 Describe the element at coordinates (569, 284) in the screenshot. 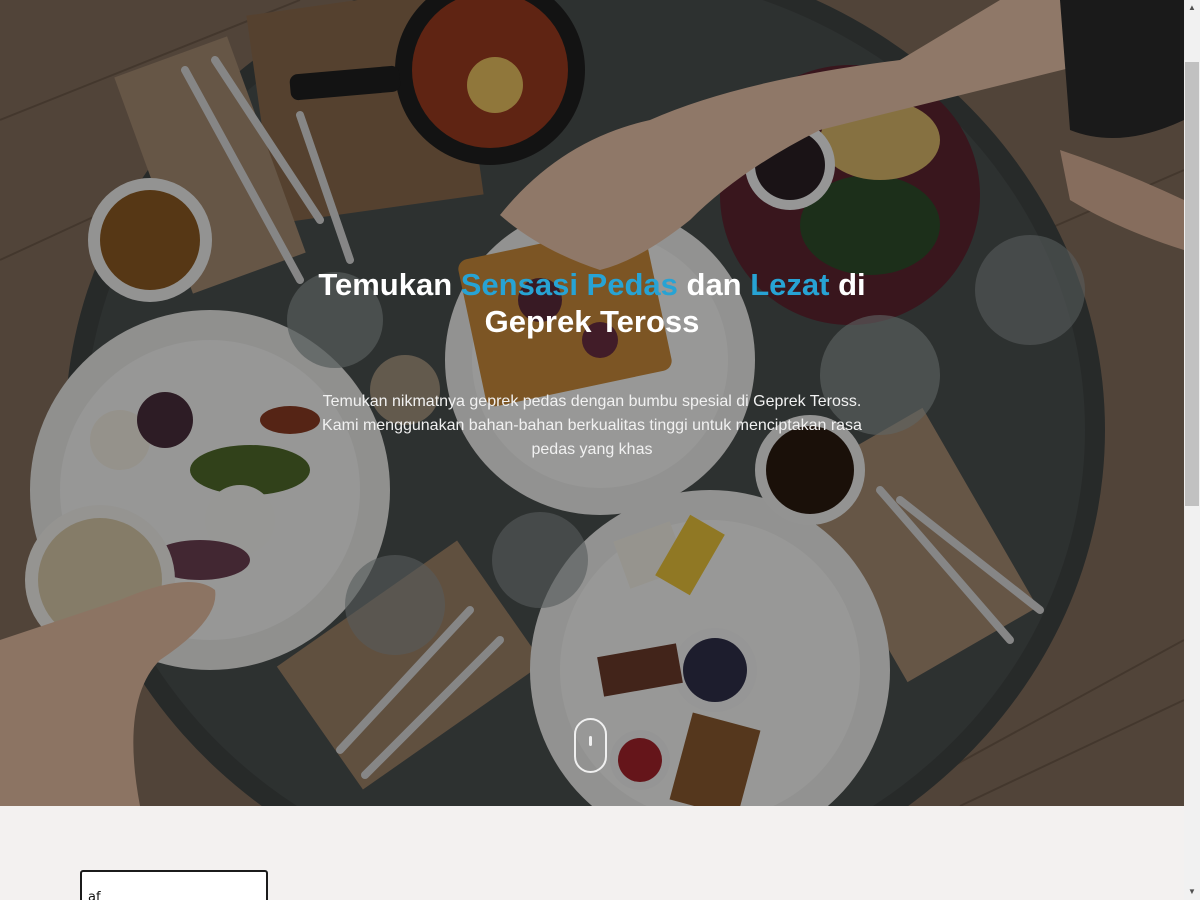

I see `hero-title-accent-1: Sensasi Pedas` at that location.